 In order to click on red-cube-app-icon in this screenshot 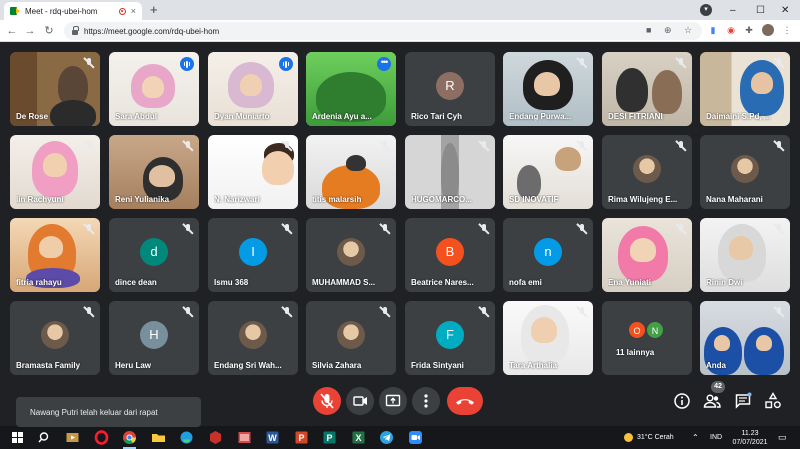, I will do `click(215, 437)`.